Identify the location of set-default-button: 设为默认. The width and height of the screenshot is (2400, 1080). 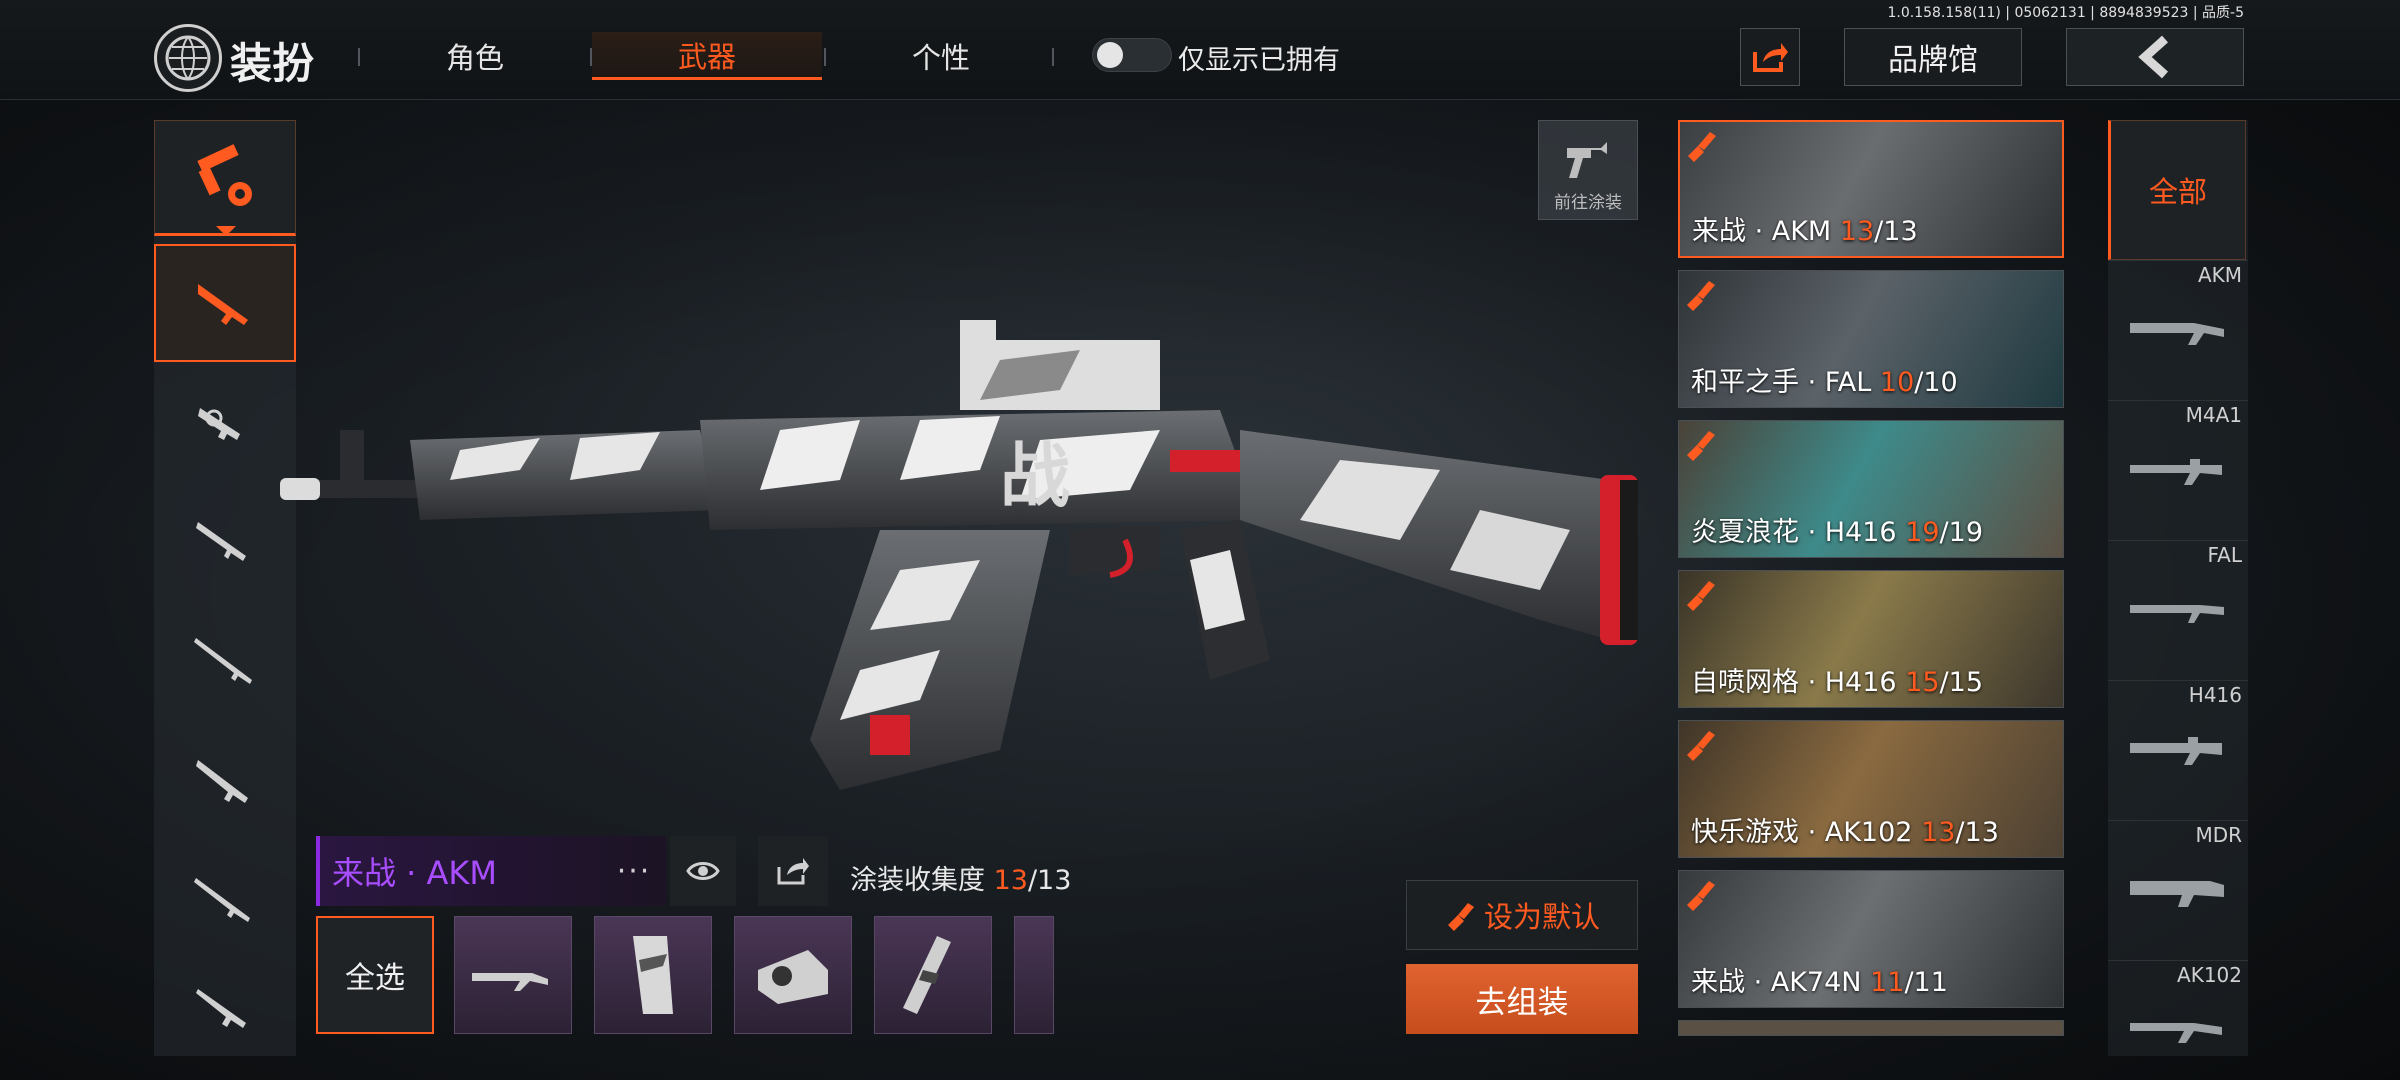
(1522, 915).